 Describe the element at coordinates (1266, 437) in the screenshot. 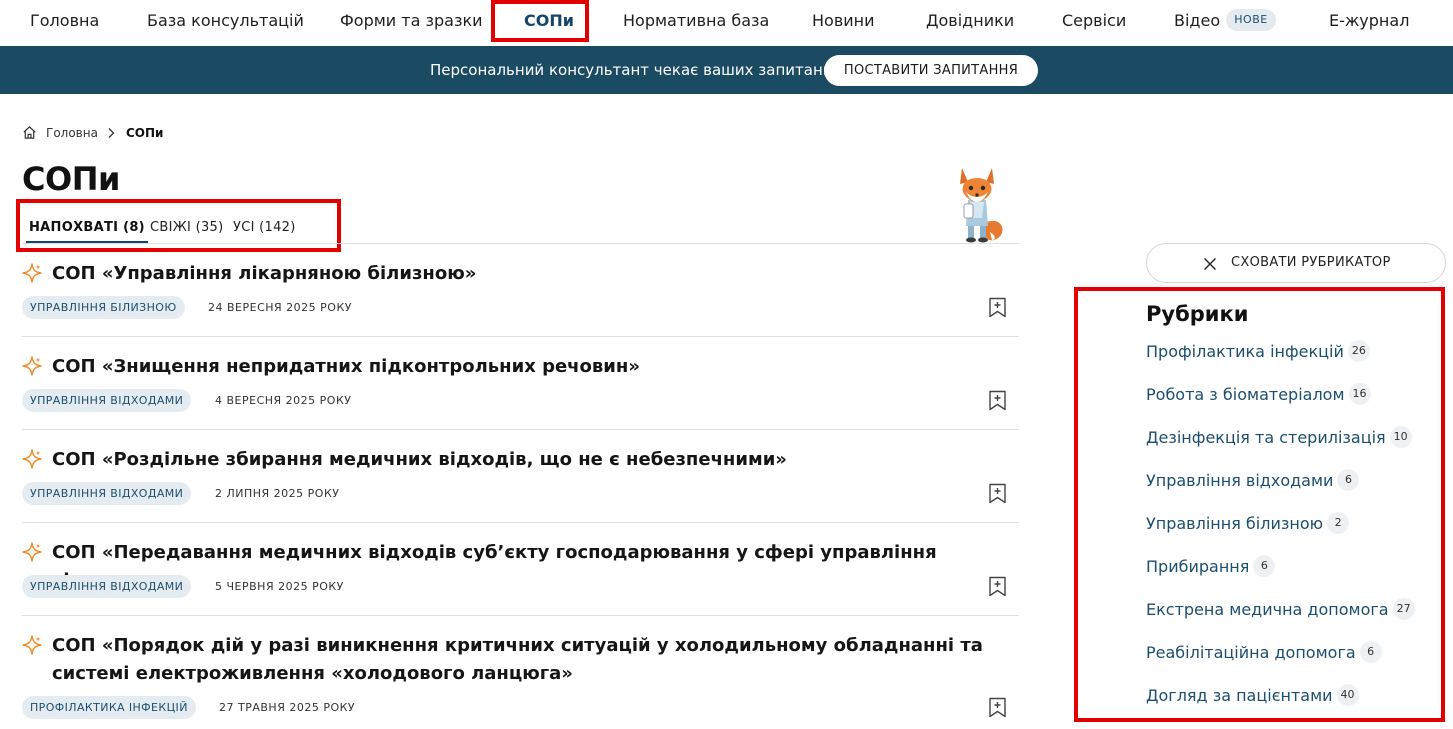

I see `rubric-label: Дезінфекція та стерилізація` at that location.